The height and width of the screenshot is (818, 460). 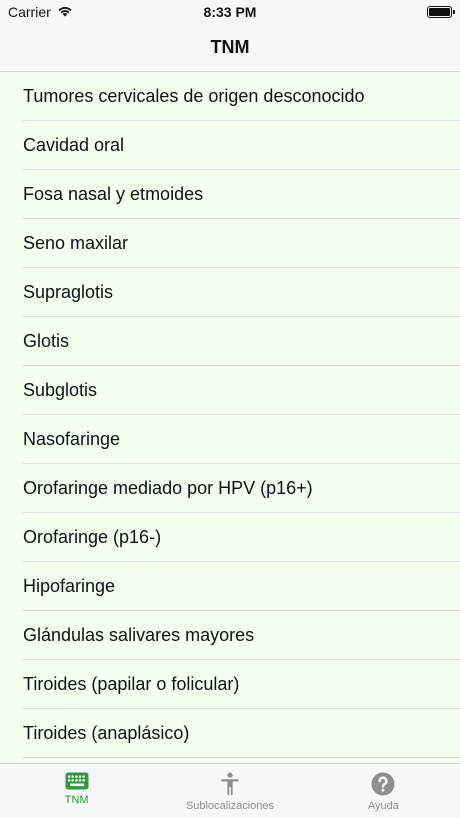 What do you see at coordinates (74, 145) in the screenshot?
I see `list-item-label: Cavidad oral` at bounding box center [74, 145].